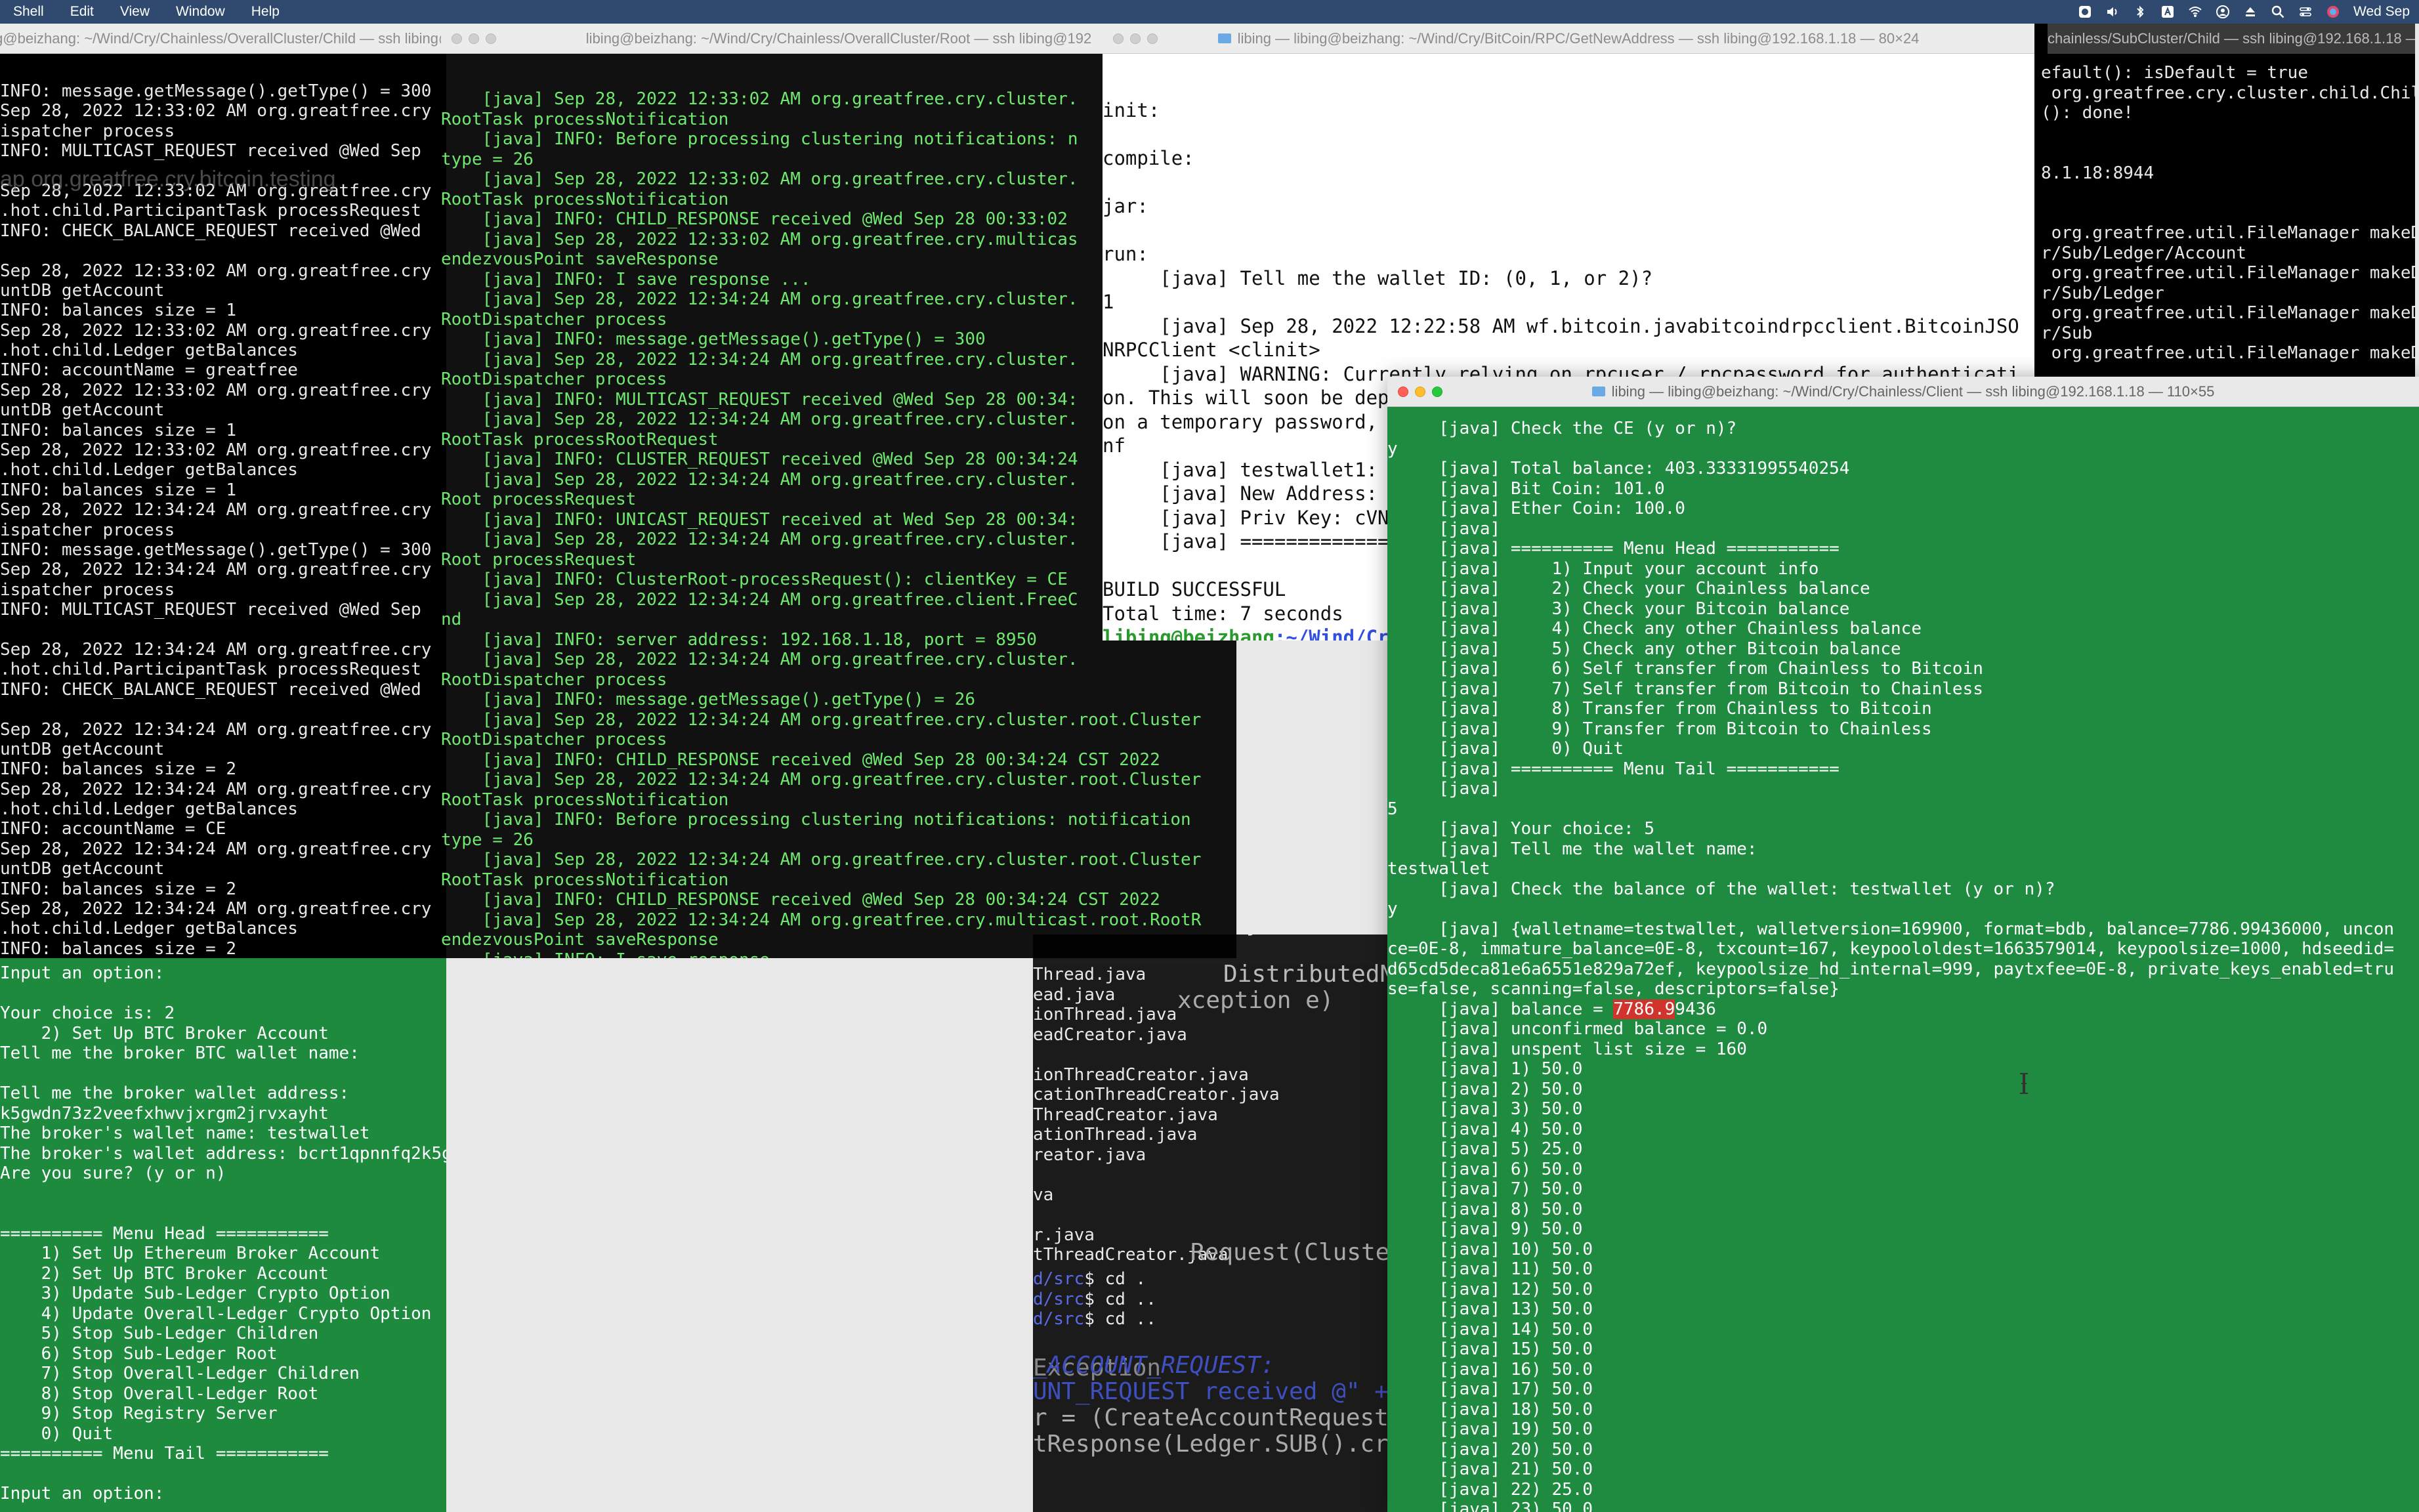 This screenshot has width=2419, height=1512. What do you see at coordinates (265, 12) in the screenshot?
I see `menu-help: Help` at bounding box center [265, 12].